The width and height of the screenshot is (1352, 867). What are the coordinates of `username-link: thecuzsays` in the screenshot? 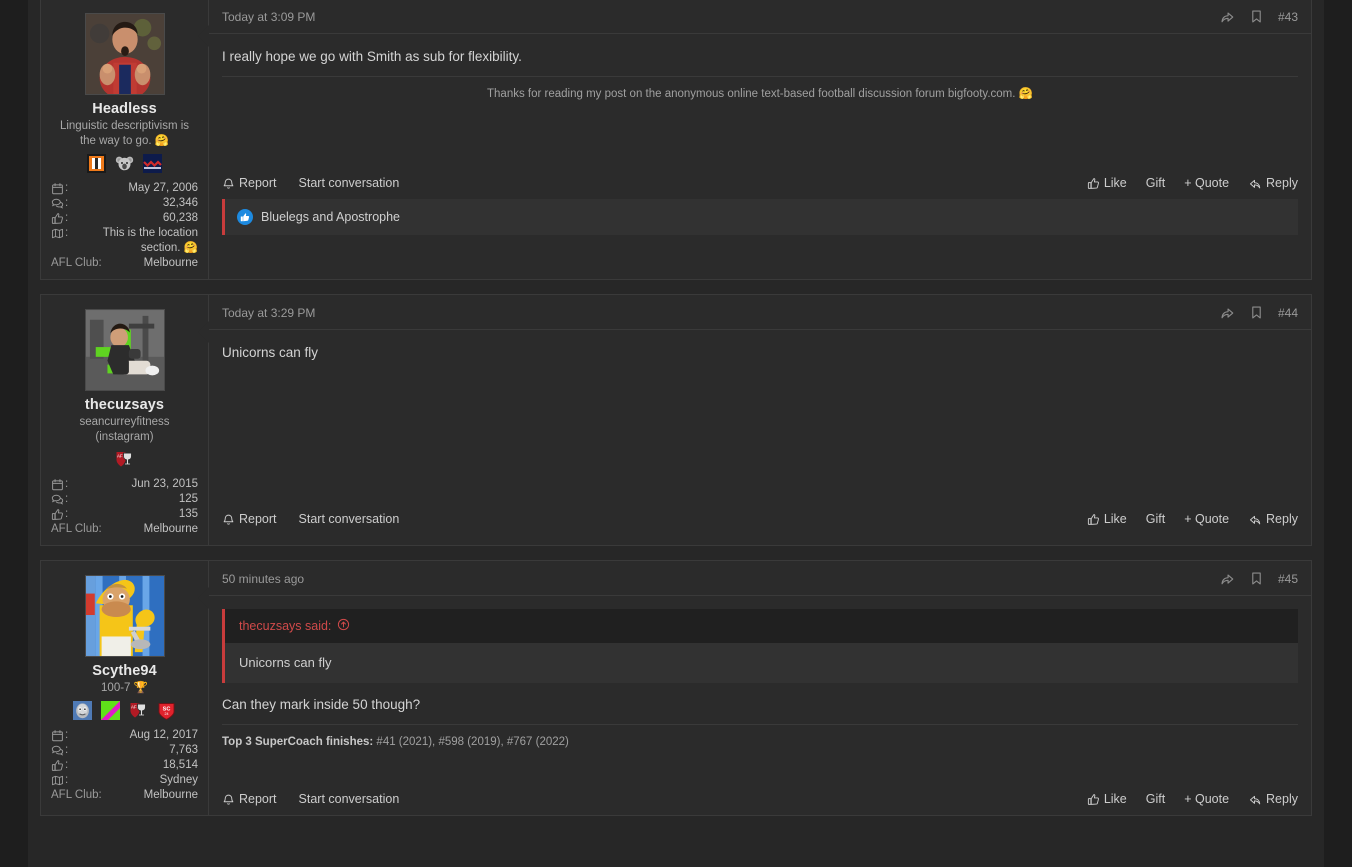 It's located at (124, 405).